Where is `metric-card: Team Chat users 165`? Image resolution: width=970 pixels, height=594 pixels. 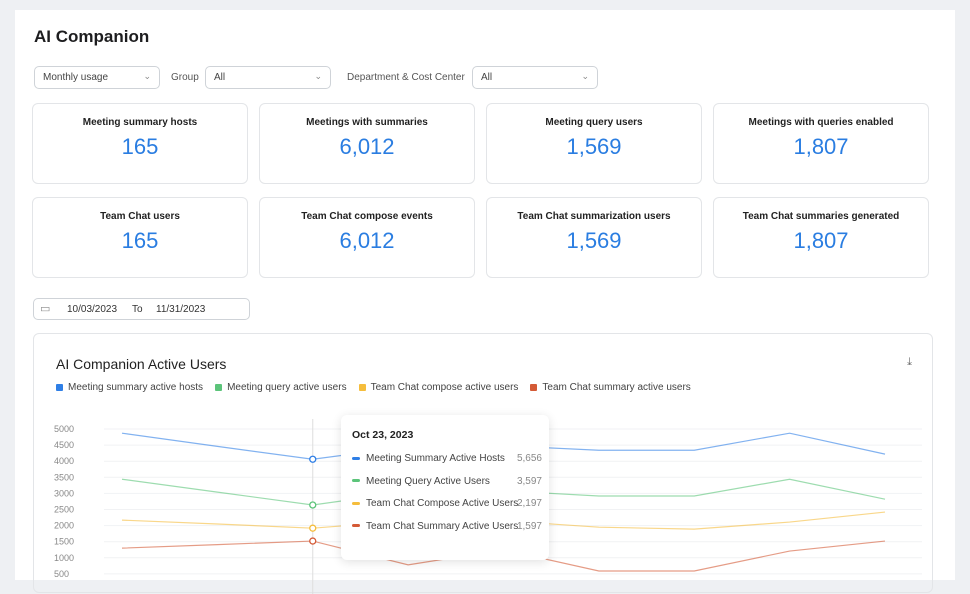 metric-card: Team Chat users 165 is located at coordinates (140, 237).